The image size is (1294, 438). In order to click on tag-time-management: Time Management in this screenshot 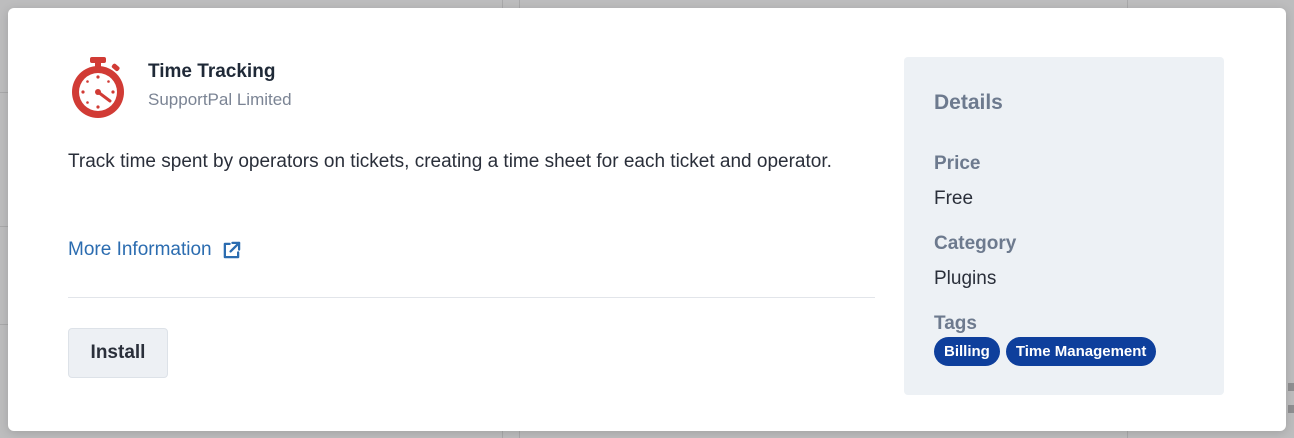, I will do `click(1081, 351)`.